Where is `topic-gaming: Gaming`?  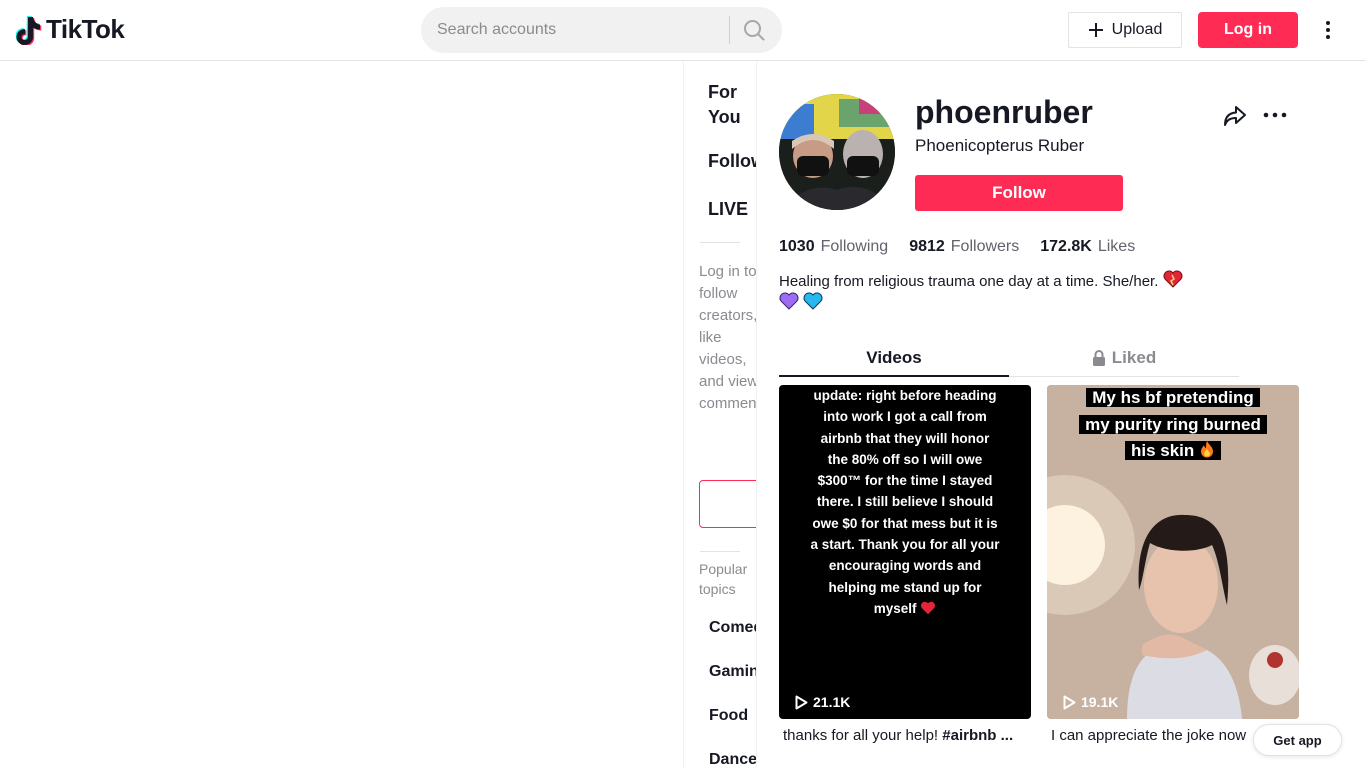
topic-gaming: Gaming is located at coordinates (732, 672).